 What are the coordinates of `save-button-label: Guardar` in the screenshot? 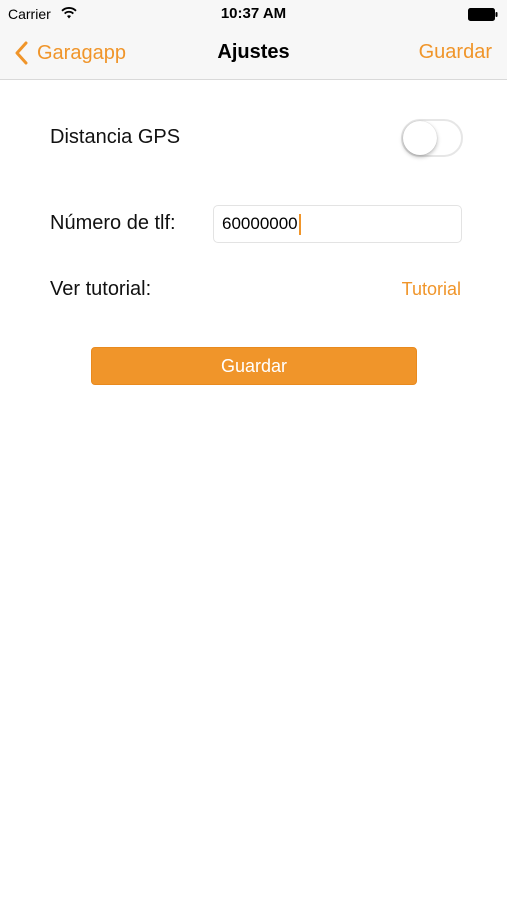 It's located at (254, 365).